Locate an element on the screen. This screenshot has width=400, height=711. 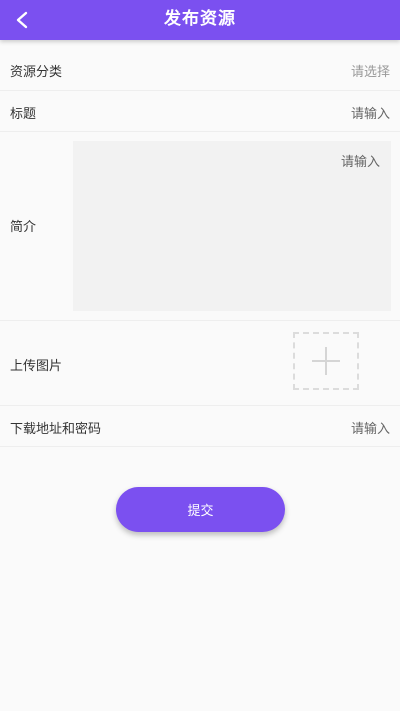
download-row: 下载地址和密码 请输入 is located at coordinates (200, 426).